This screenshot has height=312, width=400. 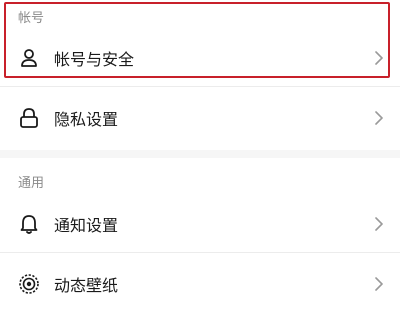 I want to click on settings-item-label: 动态壁纸, so click(x=86, y=285).